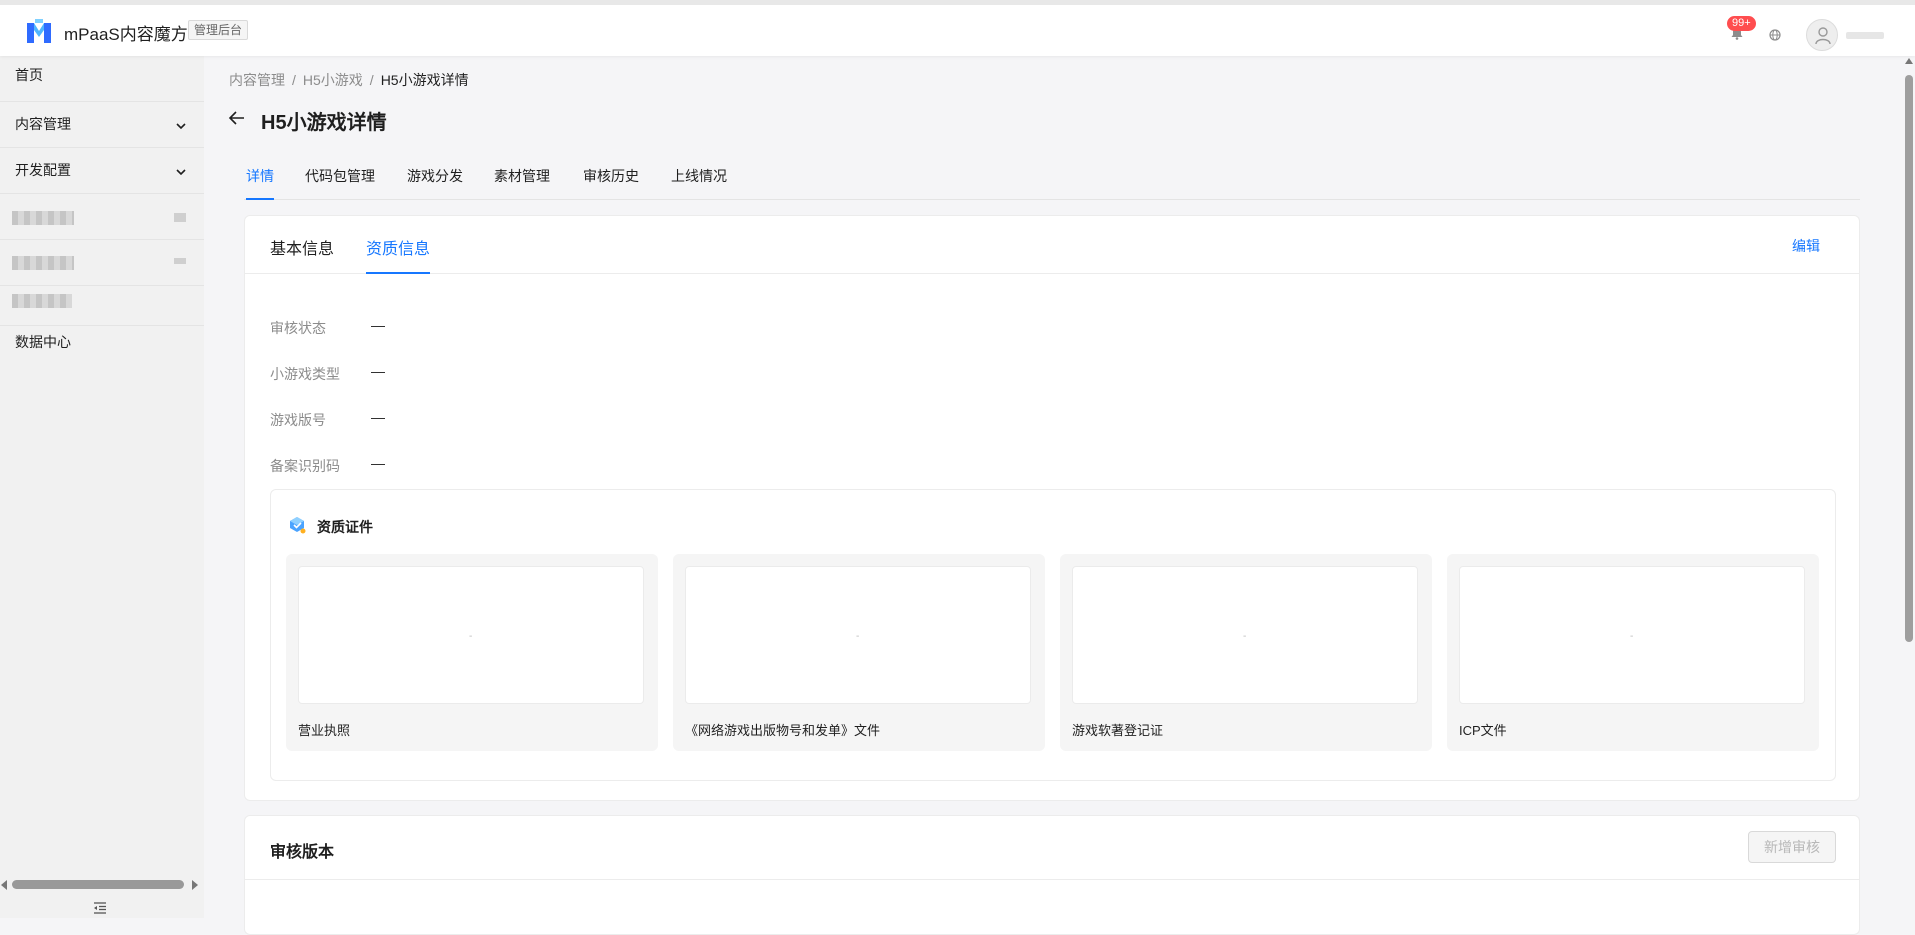 The width and height of the screenshot is (1915, 935). I want to click on tab-qualification-info: 资质信息, so click(398, 254).